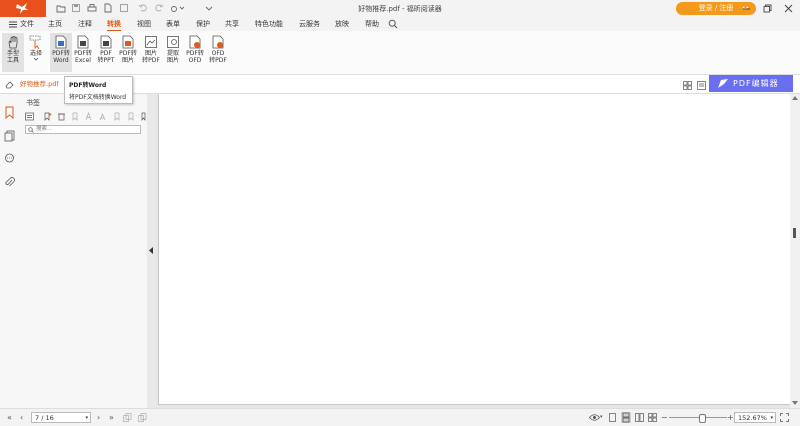 This screenshot has width=800, height=426. I want to click on undo-icon, so click(143, 8).